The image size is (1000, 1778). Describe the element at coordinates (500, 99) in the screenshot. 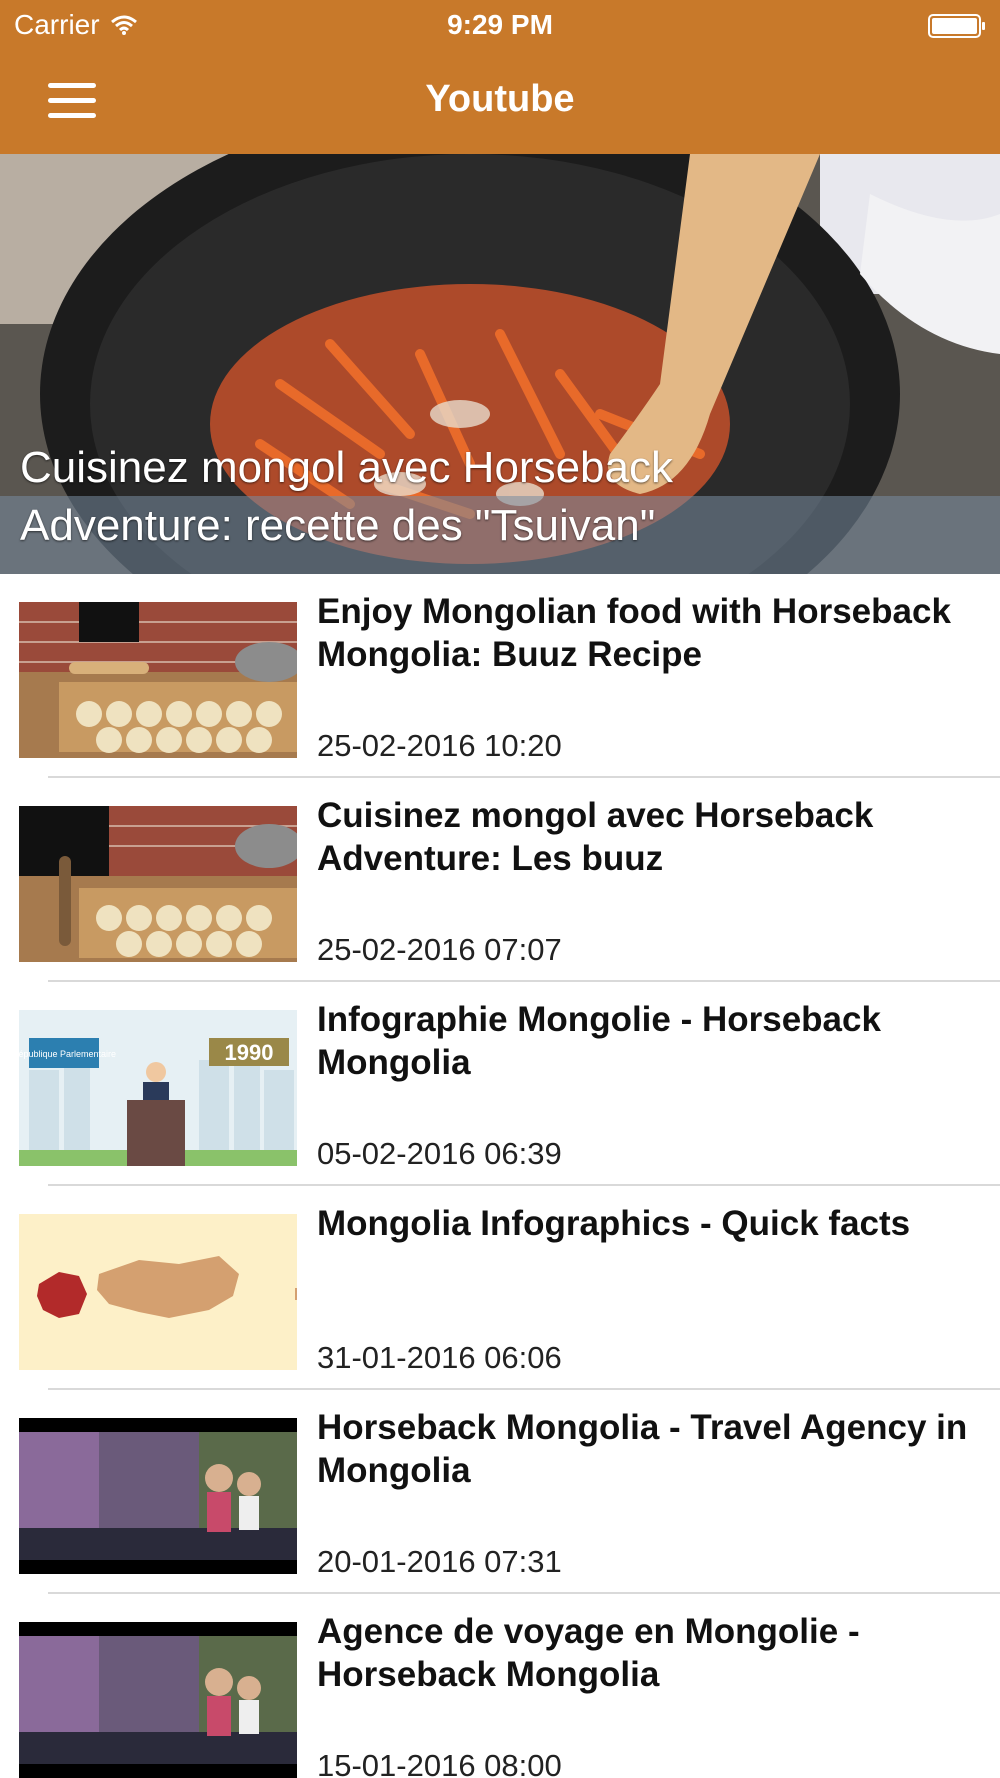

I see `page-title: Youtube` at that location.